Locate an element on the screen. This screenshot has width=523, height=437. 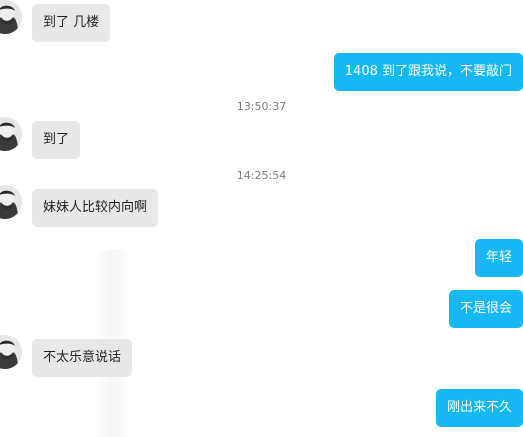
message-bubble-incoming: 到了 几楼 is located at coordinates (71, 23).